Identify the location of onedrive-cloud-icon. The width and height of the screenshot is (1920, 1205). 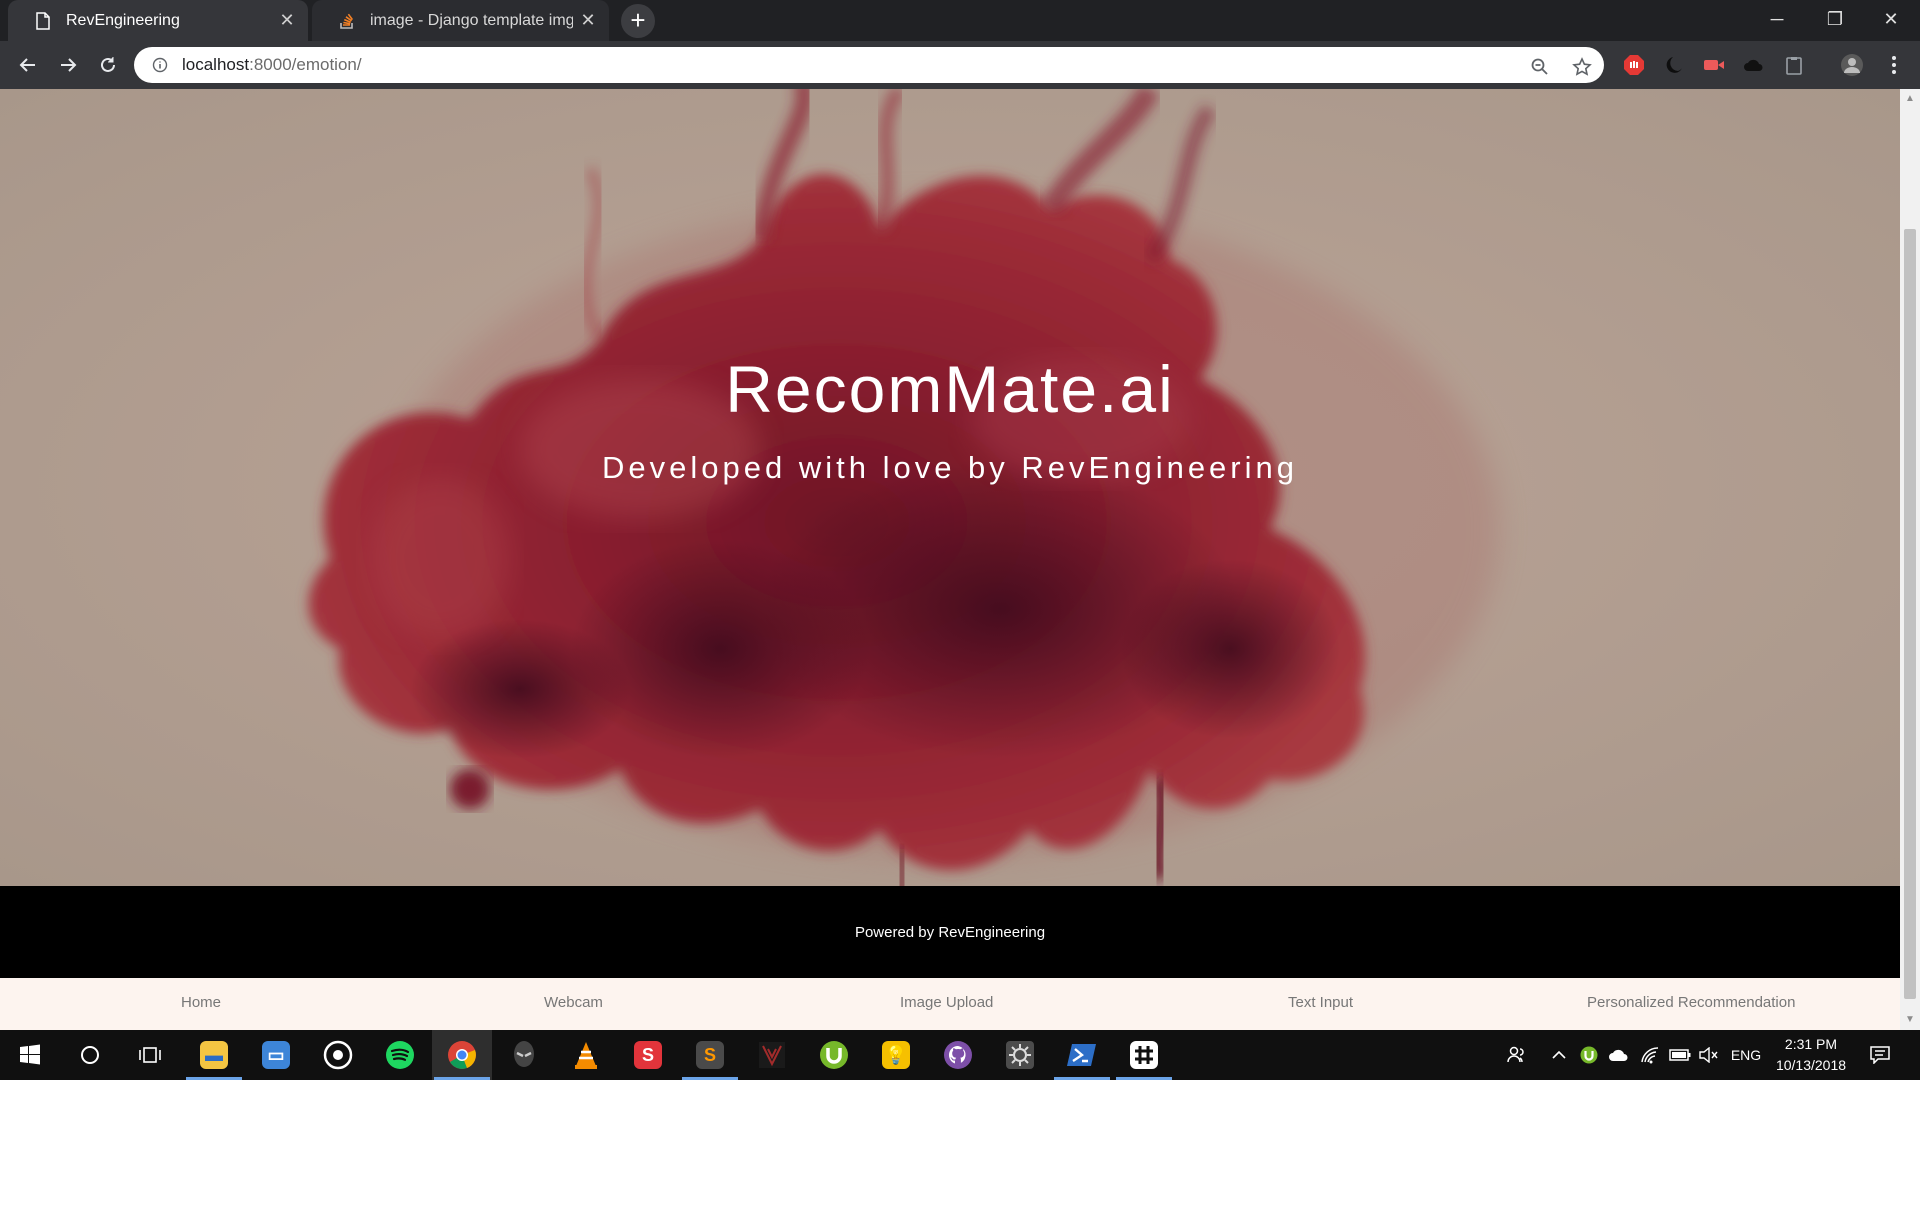
(1619, 1055).